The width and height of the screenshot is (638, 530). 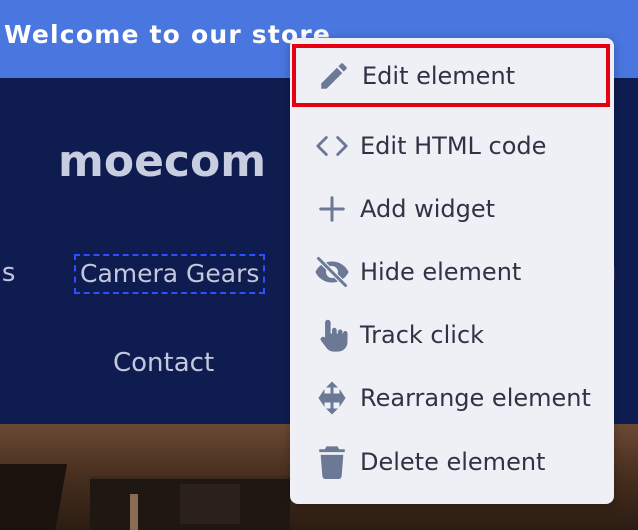 I want to click on pencil-icon, so click(x=334, y=76).